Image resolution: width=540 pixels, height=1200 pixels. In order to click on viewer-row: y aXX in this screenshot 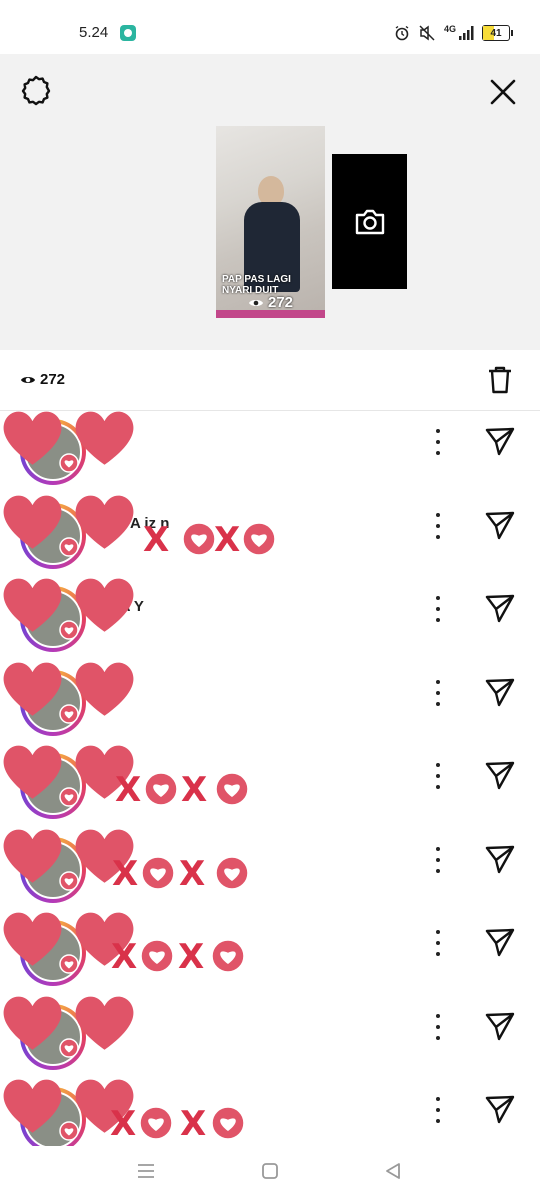, I will do `click(270, 787)`.